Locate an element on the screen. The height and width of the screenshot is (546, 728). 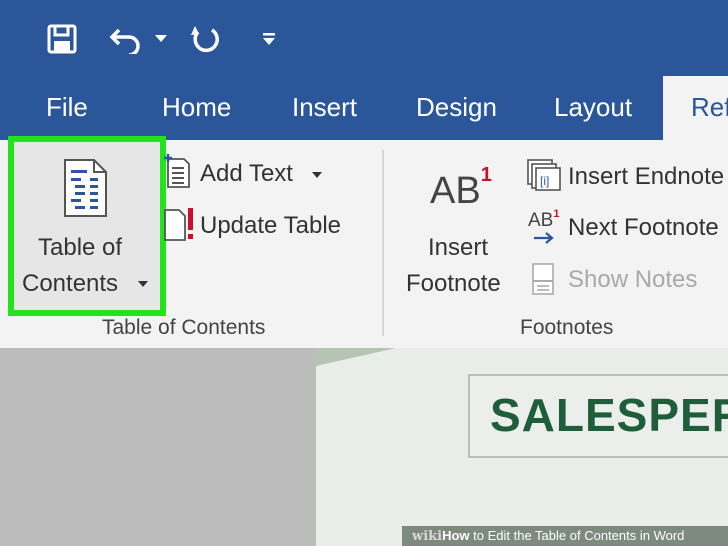
undo-icon is located at coordinates (124, 41).